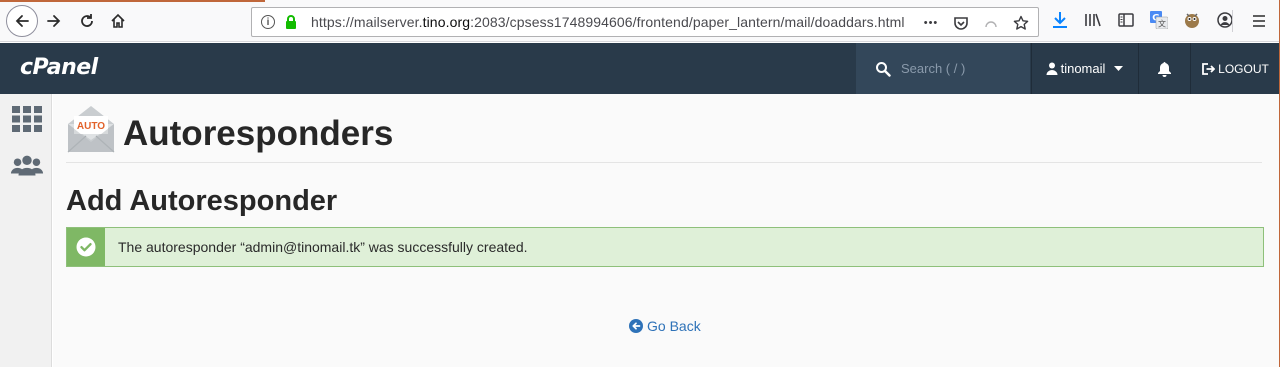 The width and height of the screenshot is (1280, 367). I want to click on search-icon, so click(883, 69).